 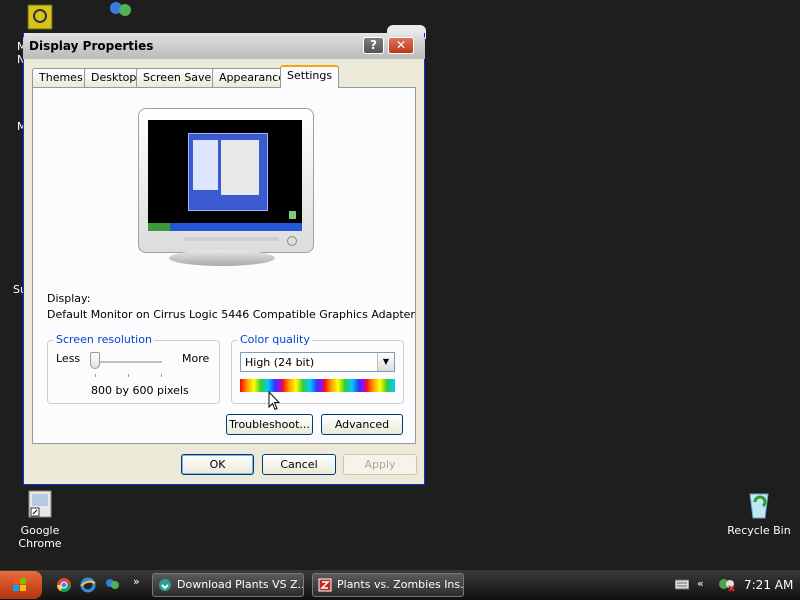 I want to click on tab-desktop: Desktop, so click(x=114, y=77).